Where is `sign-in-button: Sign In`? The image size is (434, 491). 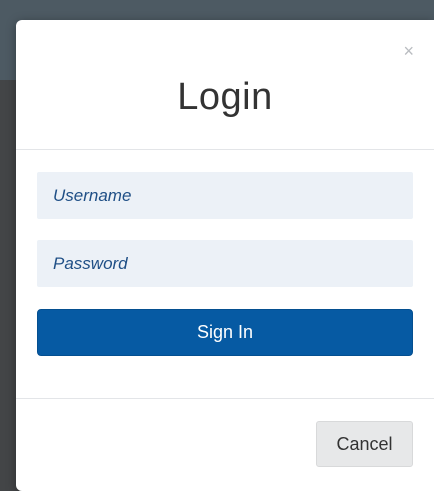
sign-in-button: Sign In is located at coordinates (225, 332).